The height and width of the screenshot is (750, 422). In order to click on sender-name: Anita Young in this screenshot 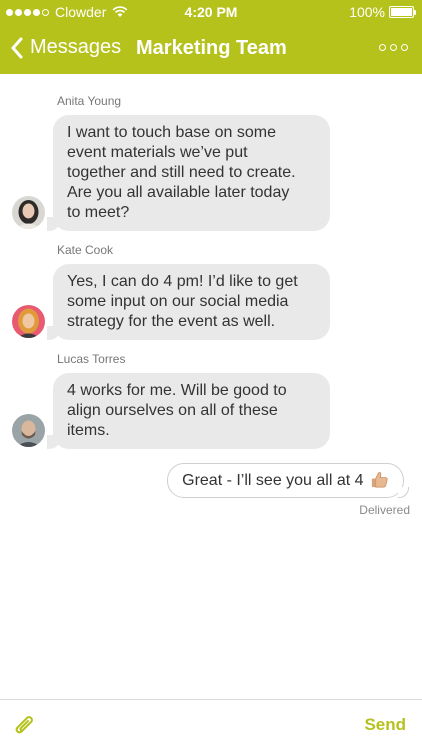, I will do `click(89, 101)`.